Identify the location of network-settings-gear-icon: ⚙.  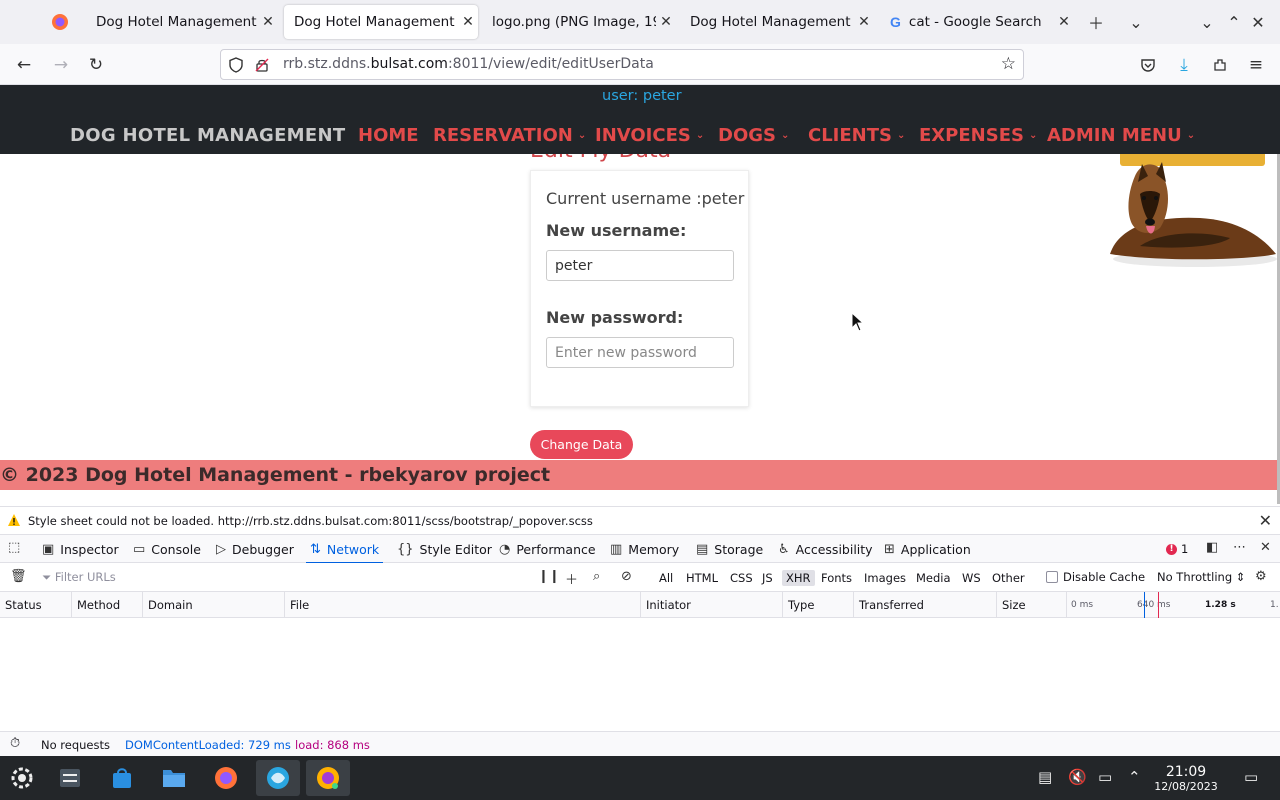
(1261, 576).